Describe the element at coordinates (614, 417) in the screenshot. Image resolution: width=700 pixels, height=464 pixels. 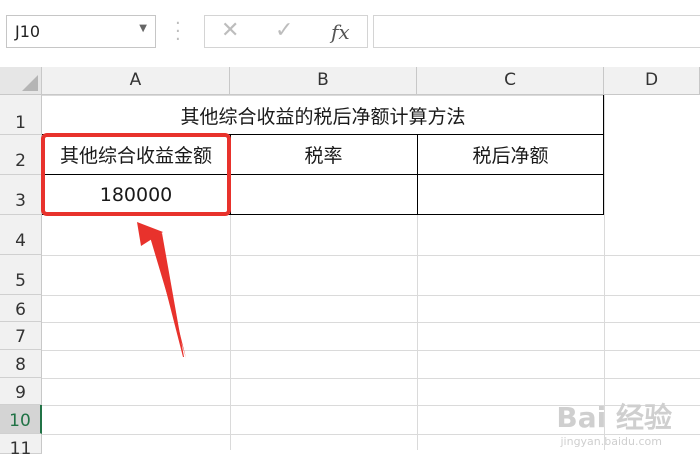
I see `watermark-logo: Bai 经验` at that location.